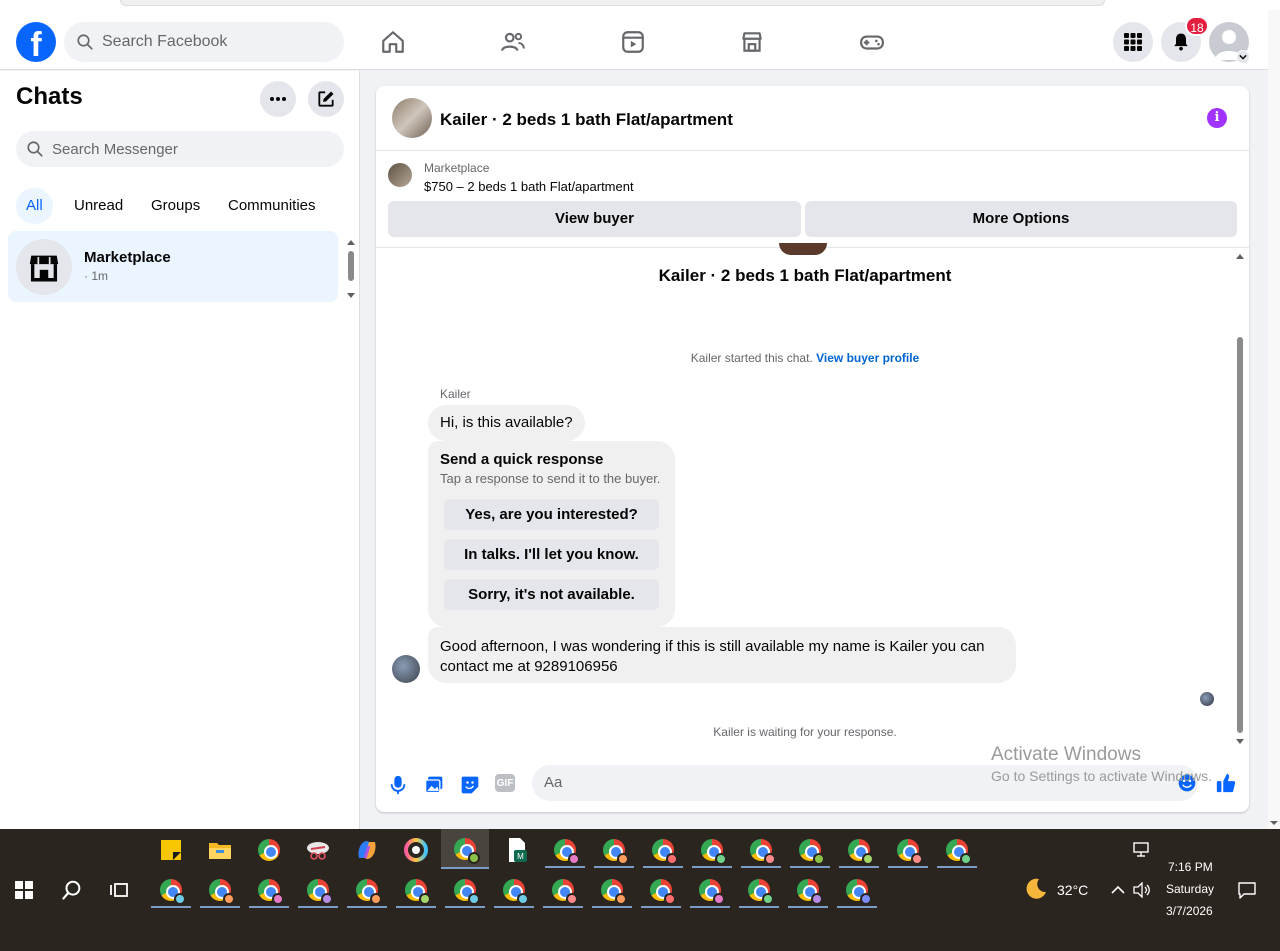 This screenshot has height=951, width=1280. What do you see at coordinates (72, 890) in the screenshot?
I see `taskbar-search-icon` at bounding box center [72, 890].